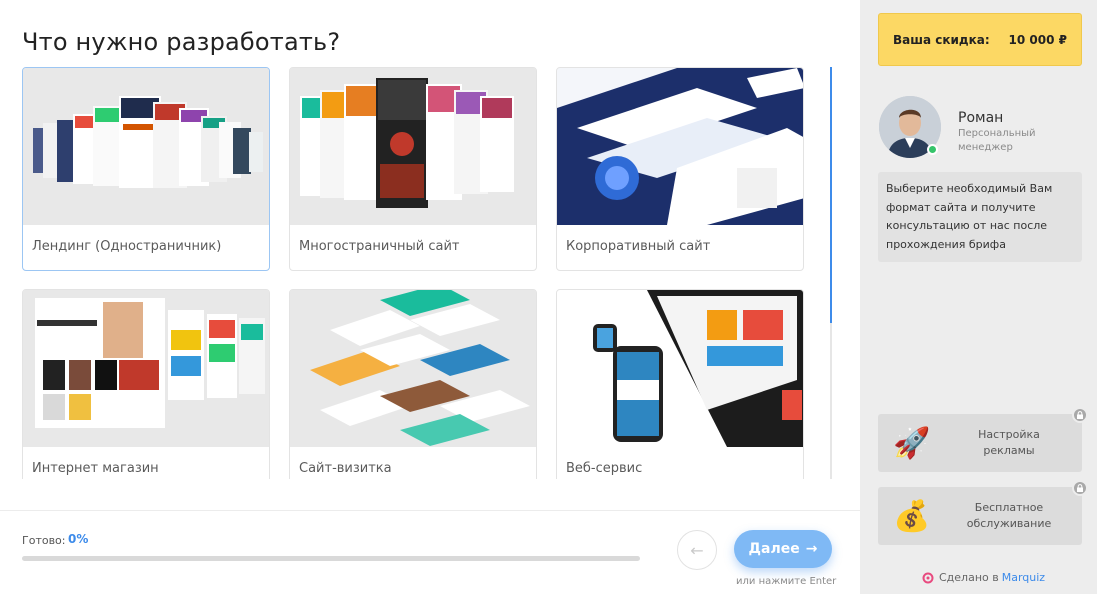  What do you see at coordinates (831, 195) in the screenshot?
I see `scrollbar-thumb` at bounding box center [831, 195].